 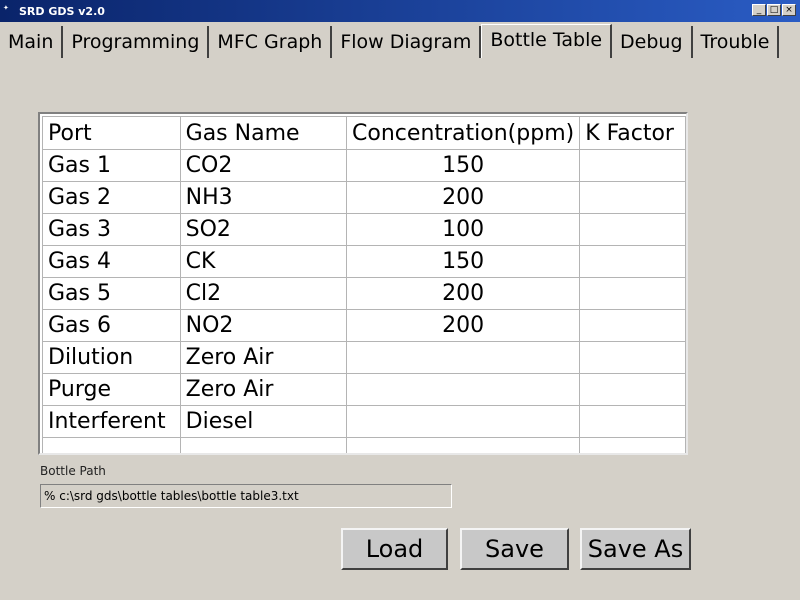 I want to click on tab-bottle-table: Bottle Table, so click(x=547, y=41).